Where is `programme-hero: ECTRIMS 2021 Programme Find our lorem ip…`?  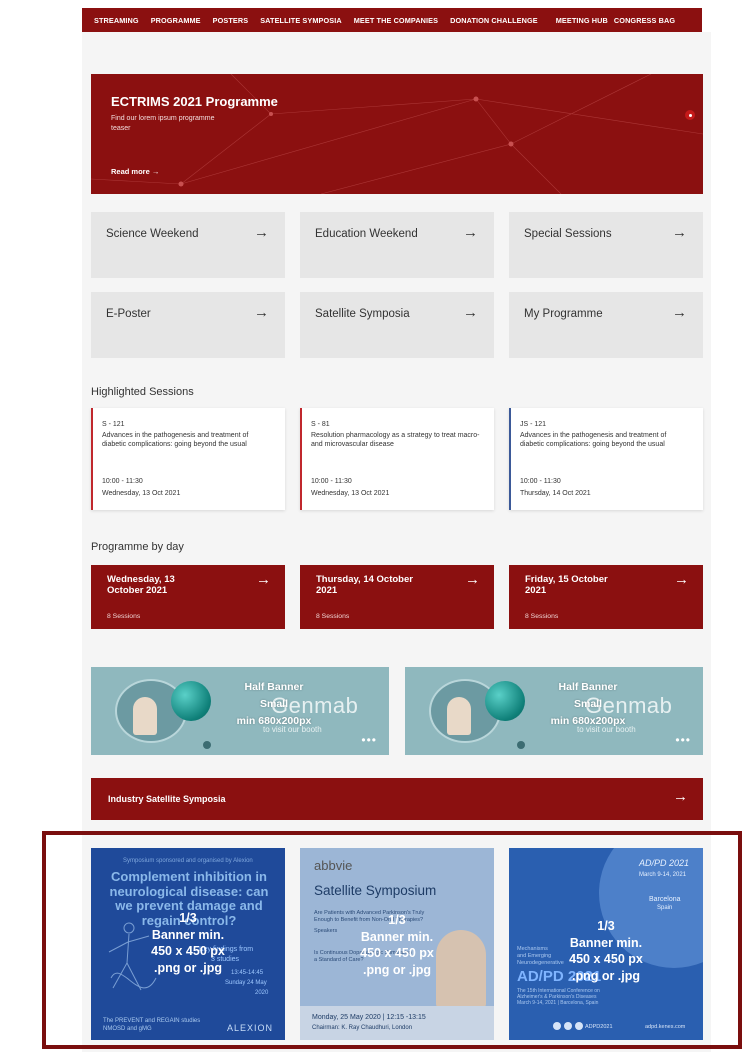 programme-hero: ECTRIMS 2021 Programme Find our lorem ip… is located at coordinates (397, 134).